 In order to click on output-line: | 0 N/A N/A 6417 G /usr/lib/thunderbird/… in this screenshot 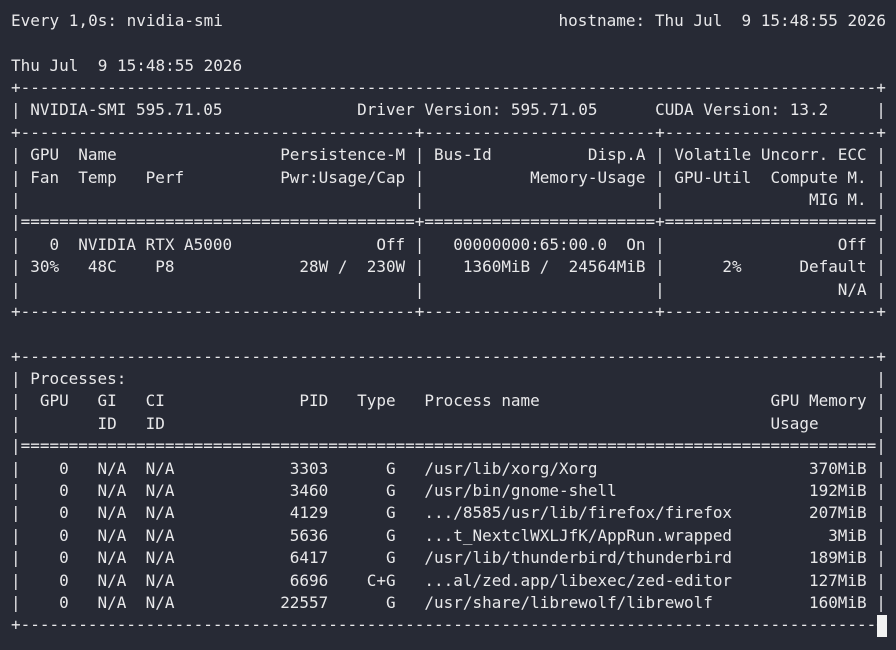, I will do `click(448, 558)`.